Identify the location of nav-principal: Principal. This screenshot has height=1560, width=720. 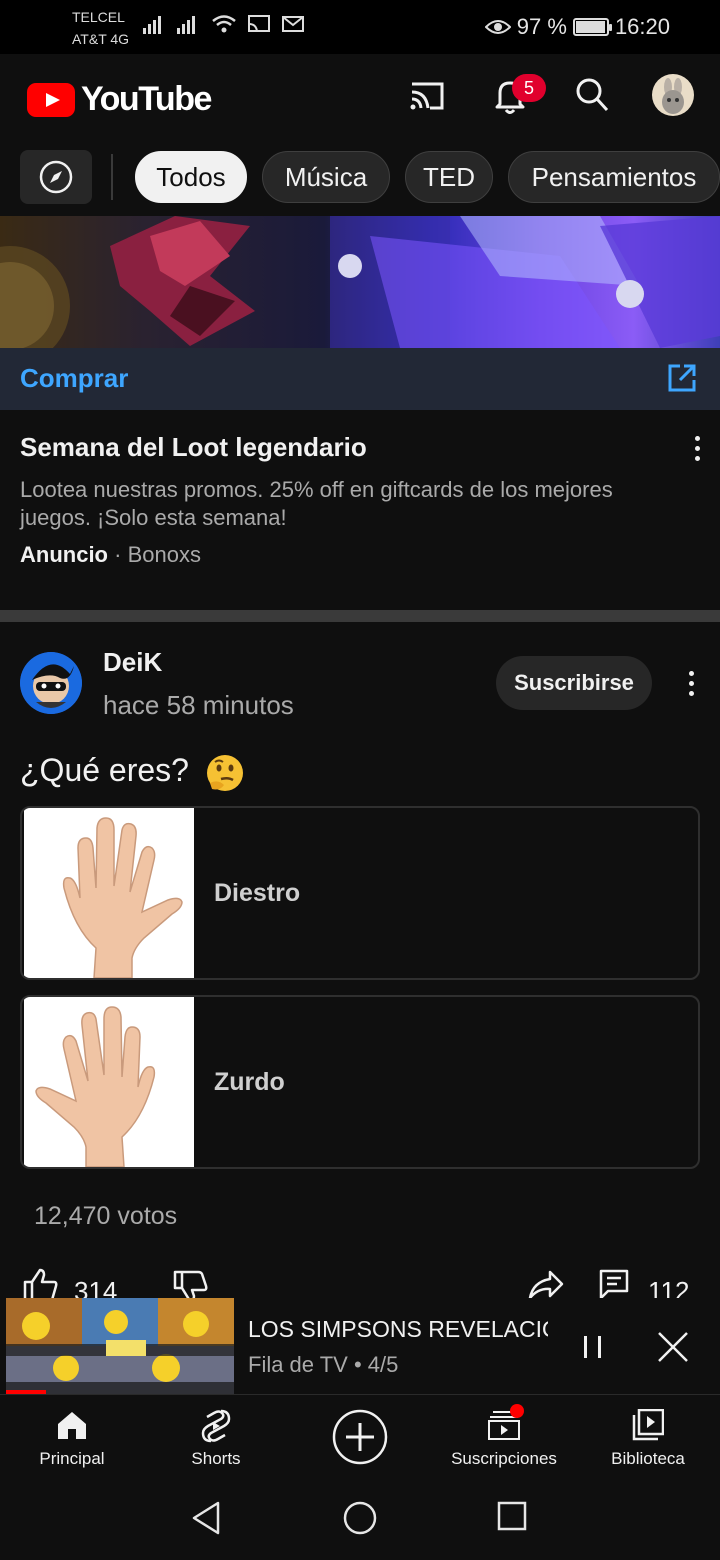
(72, 1438).